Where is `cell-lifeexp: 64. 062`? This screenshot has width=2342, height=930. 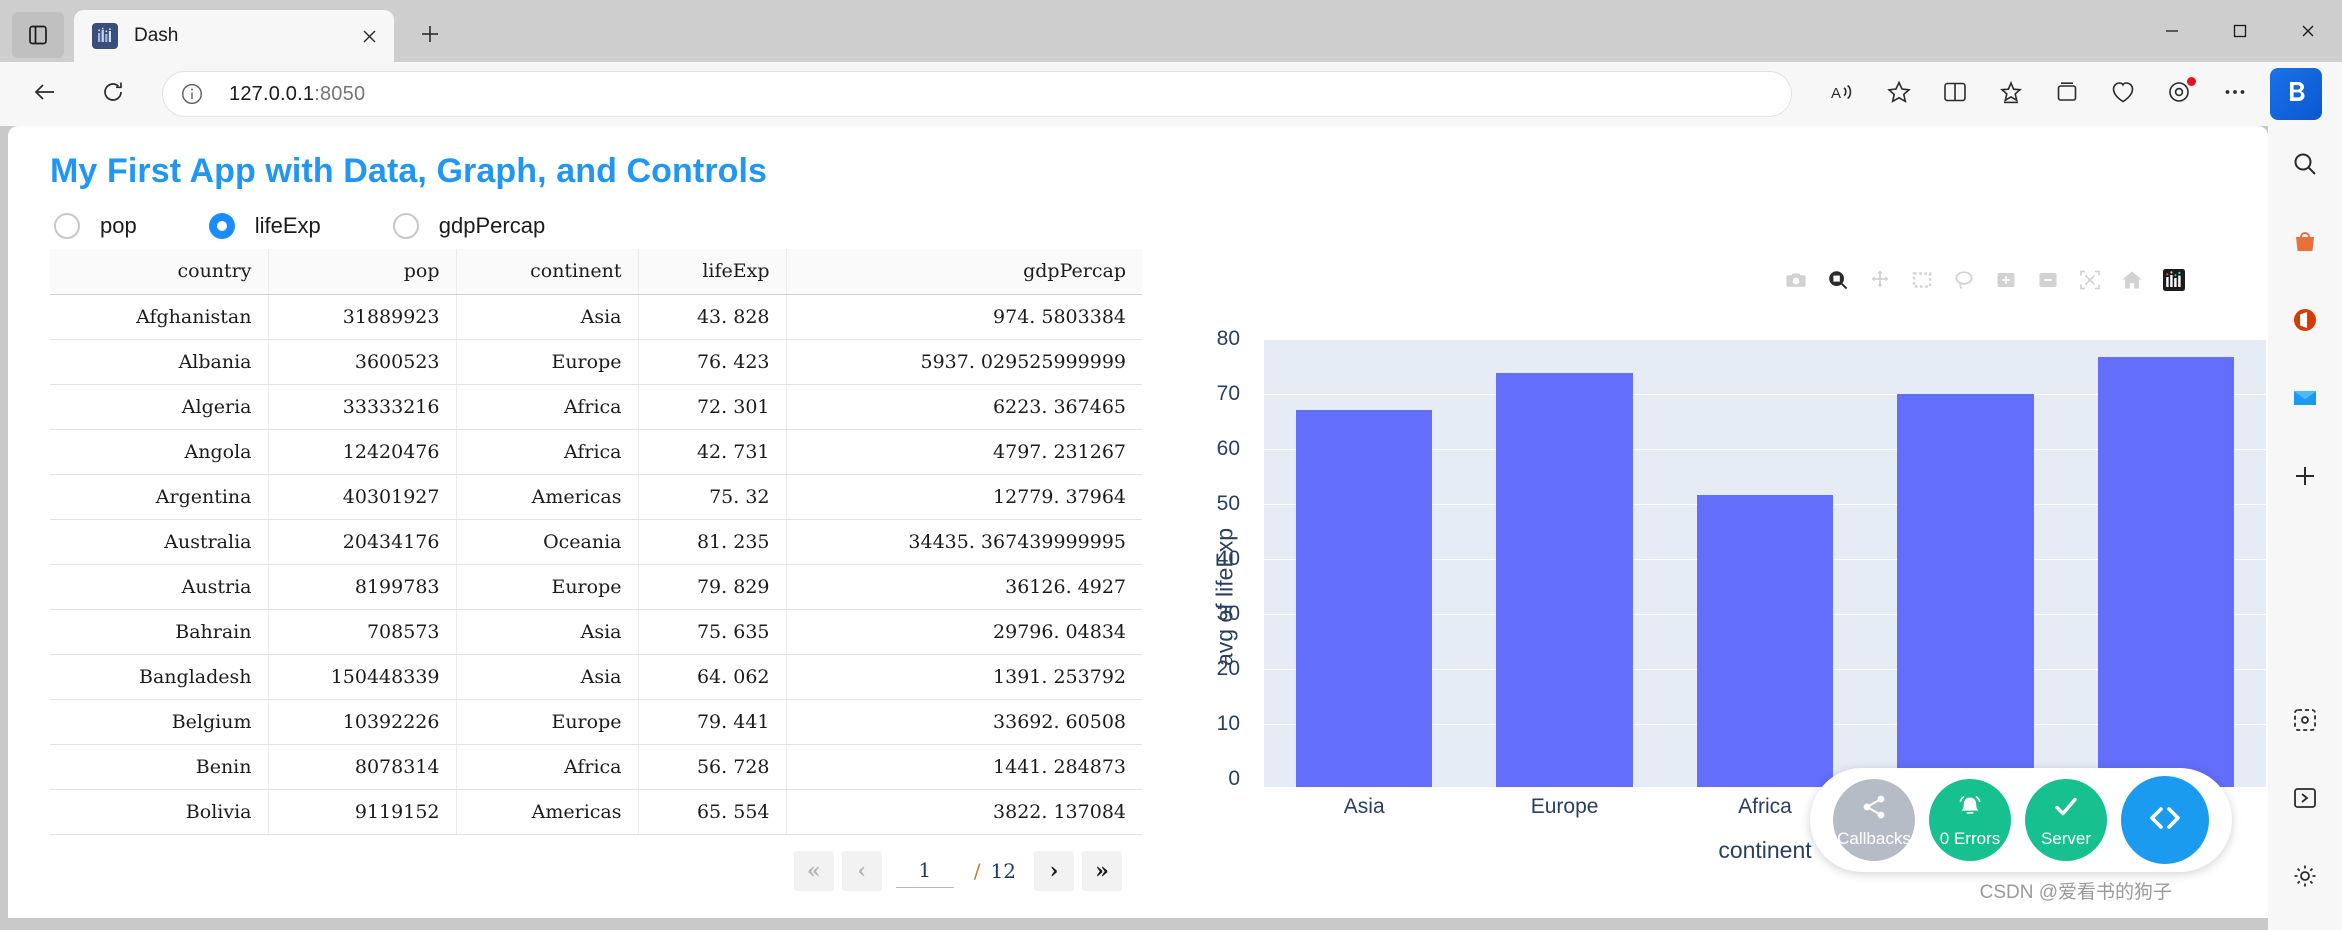
cell-lifeexp: 64. 062 is located at coordinates (712, 677).